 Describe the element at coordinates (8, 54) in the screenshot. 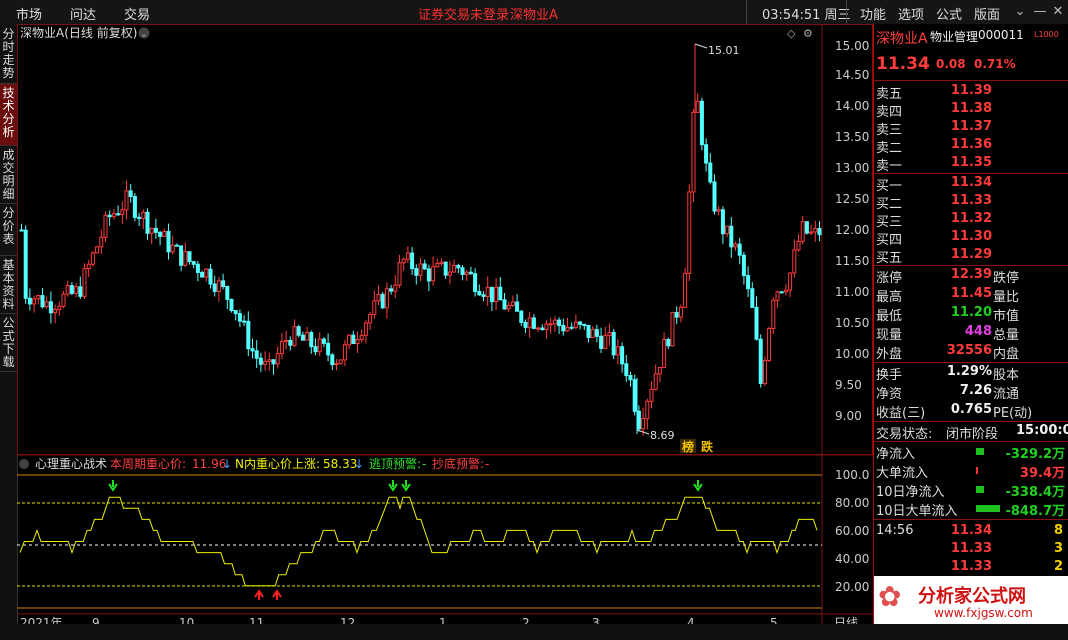

I see `tab-intraday: 分时走势` at that location.